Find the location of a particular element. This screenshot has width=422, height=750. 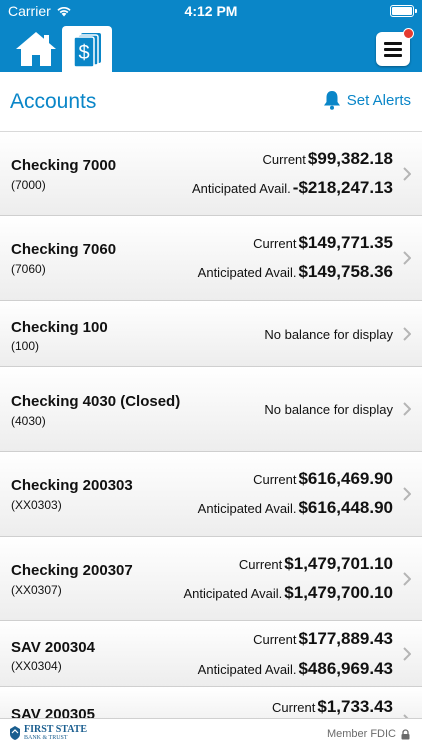

current-balance: $616,469.90 is located at coordinates (345, 478).